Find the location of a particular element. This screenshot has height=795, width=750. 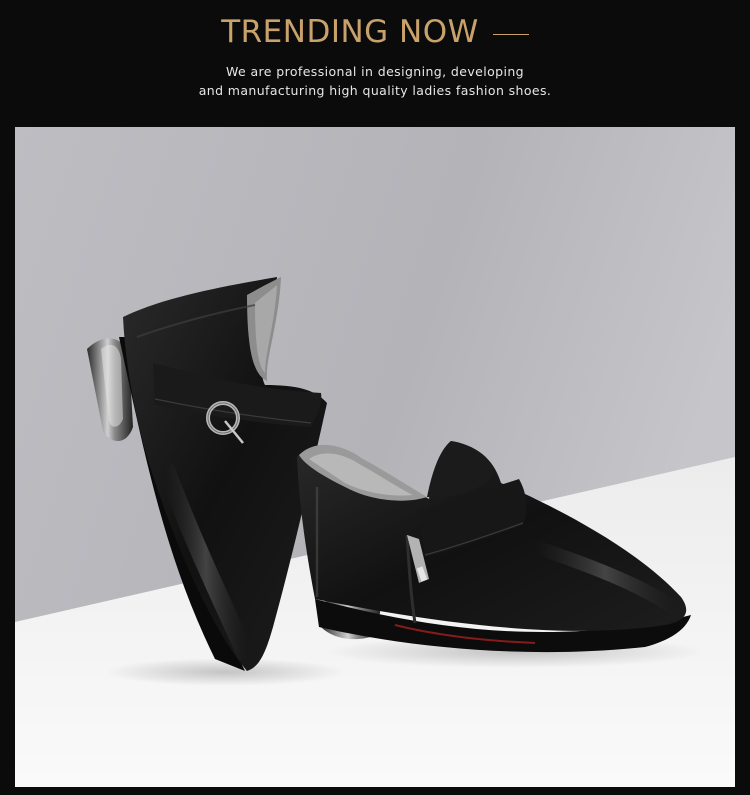

title-divider is located at coordinates (510, 34).